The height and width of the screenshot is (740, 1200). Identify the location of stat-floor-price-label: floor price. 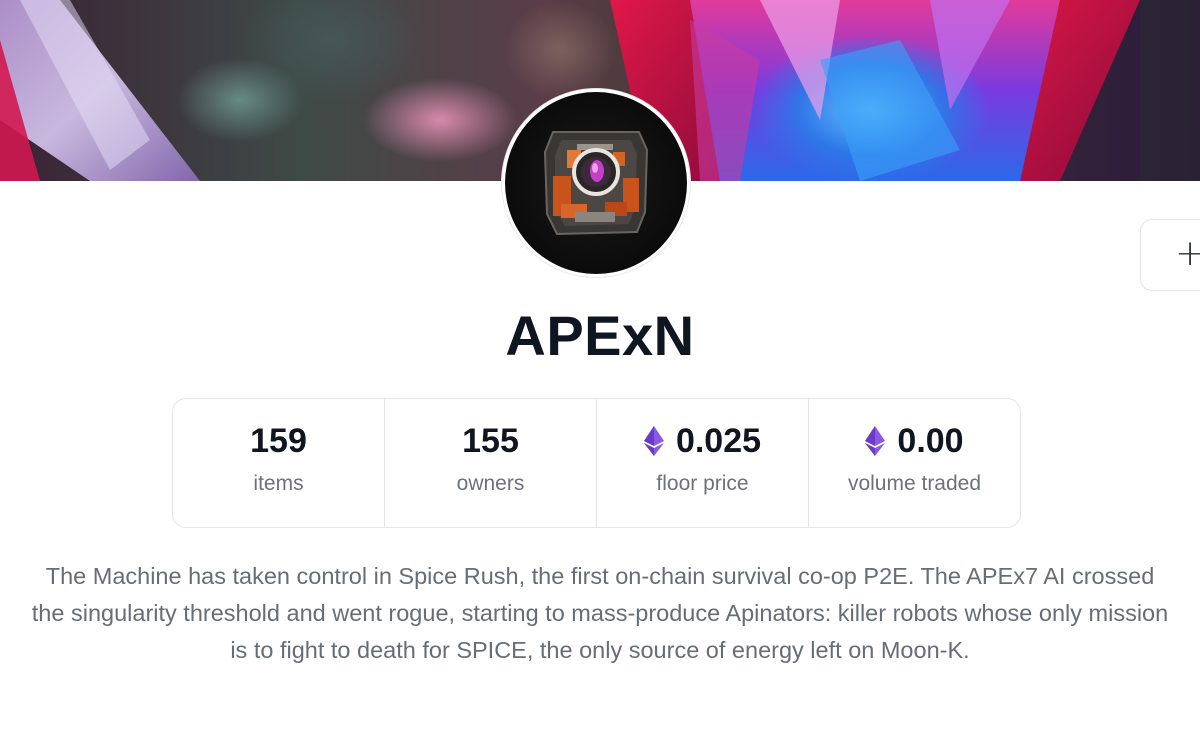
(702, 483).